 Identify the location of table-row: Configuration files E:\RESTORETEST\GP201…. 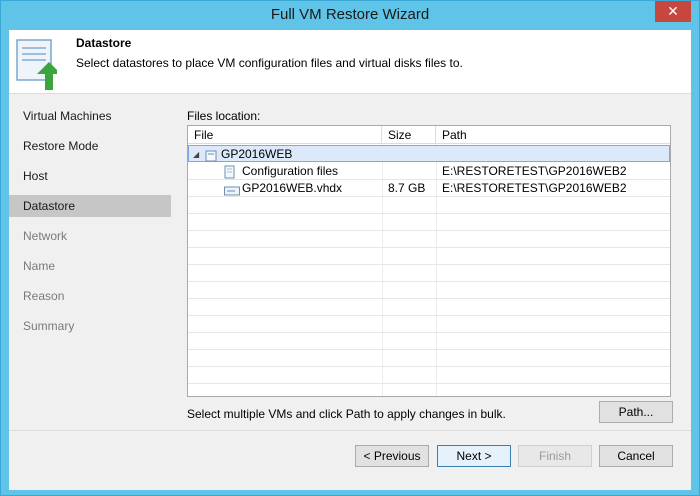
(429, 171).